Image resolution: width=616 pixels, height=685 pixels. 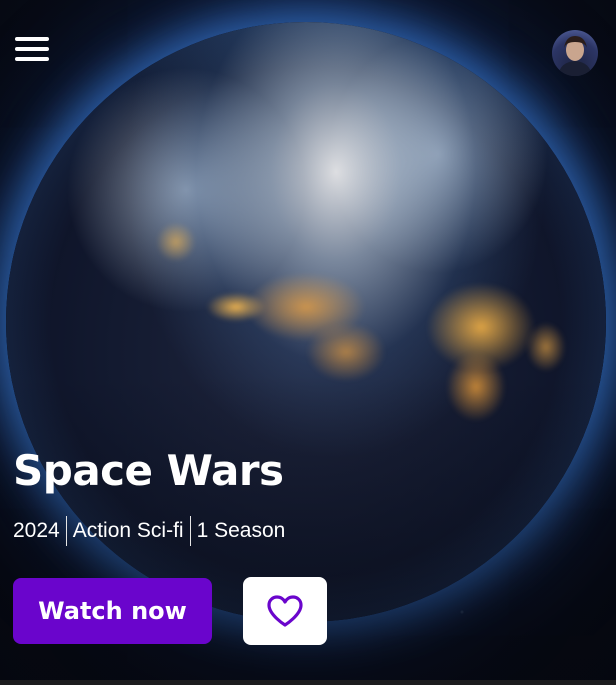 I want to click on show-meta: 2024 Action Sci-fi 1 Season, so click(x=149, y=531).